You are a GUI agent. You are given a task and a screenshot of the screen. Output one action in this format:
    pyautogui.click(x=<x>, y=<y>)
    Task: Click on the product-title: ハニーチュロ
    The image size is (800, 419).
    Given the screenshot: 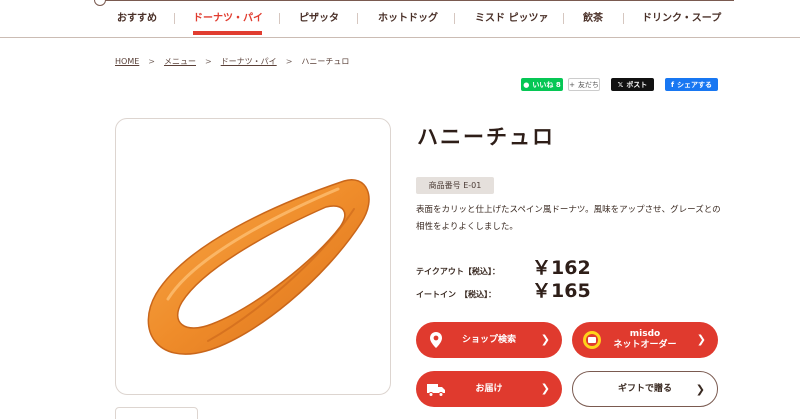 What is the action you would take?
    pyautogui.click(x=486, y=137)
    